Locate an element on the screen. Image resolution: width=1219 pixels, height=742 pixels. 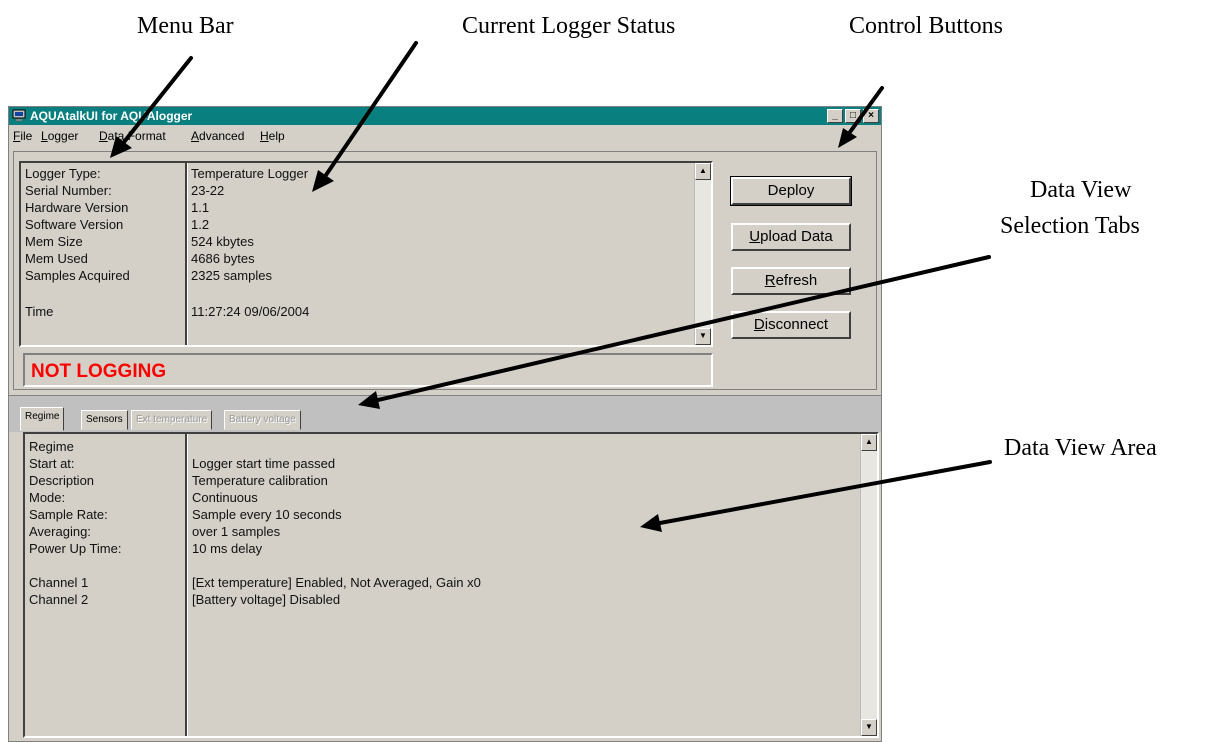
regime-label: Sample Rate: is located at coordinates (68, 514).